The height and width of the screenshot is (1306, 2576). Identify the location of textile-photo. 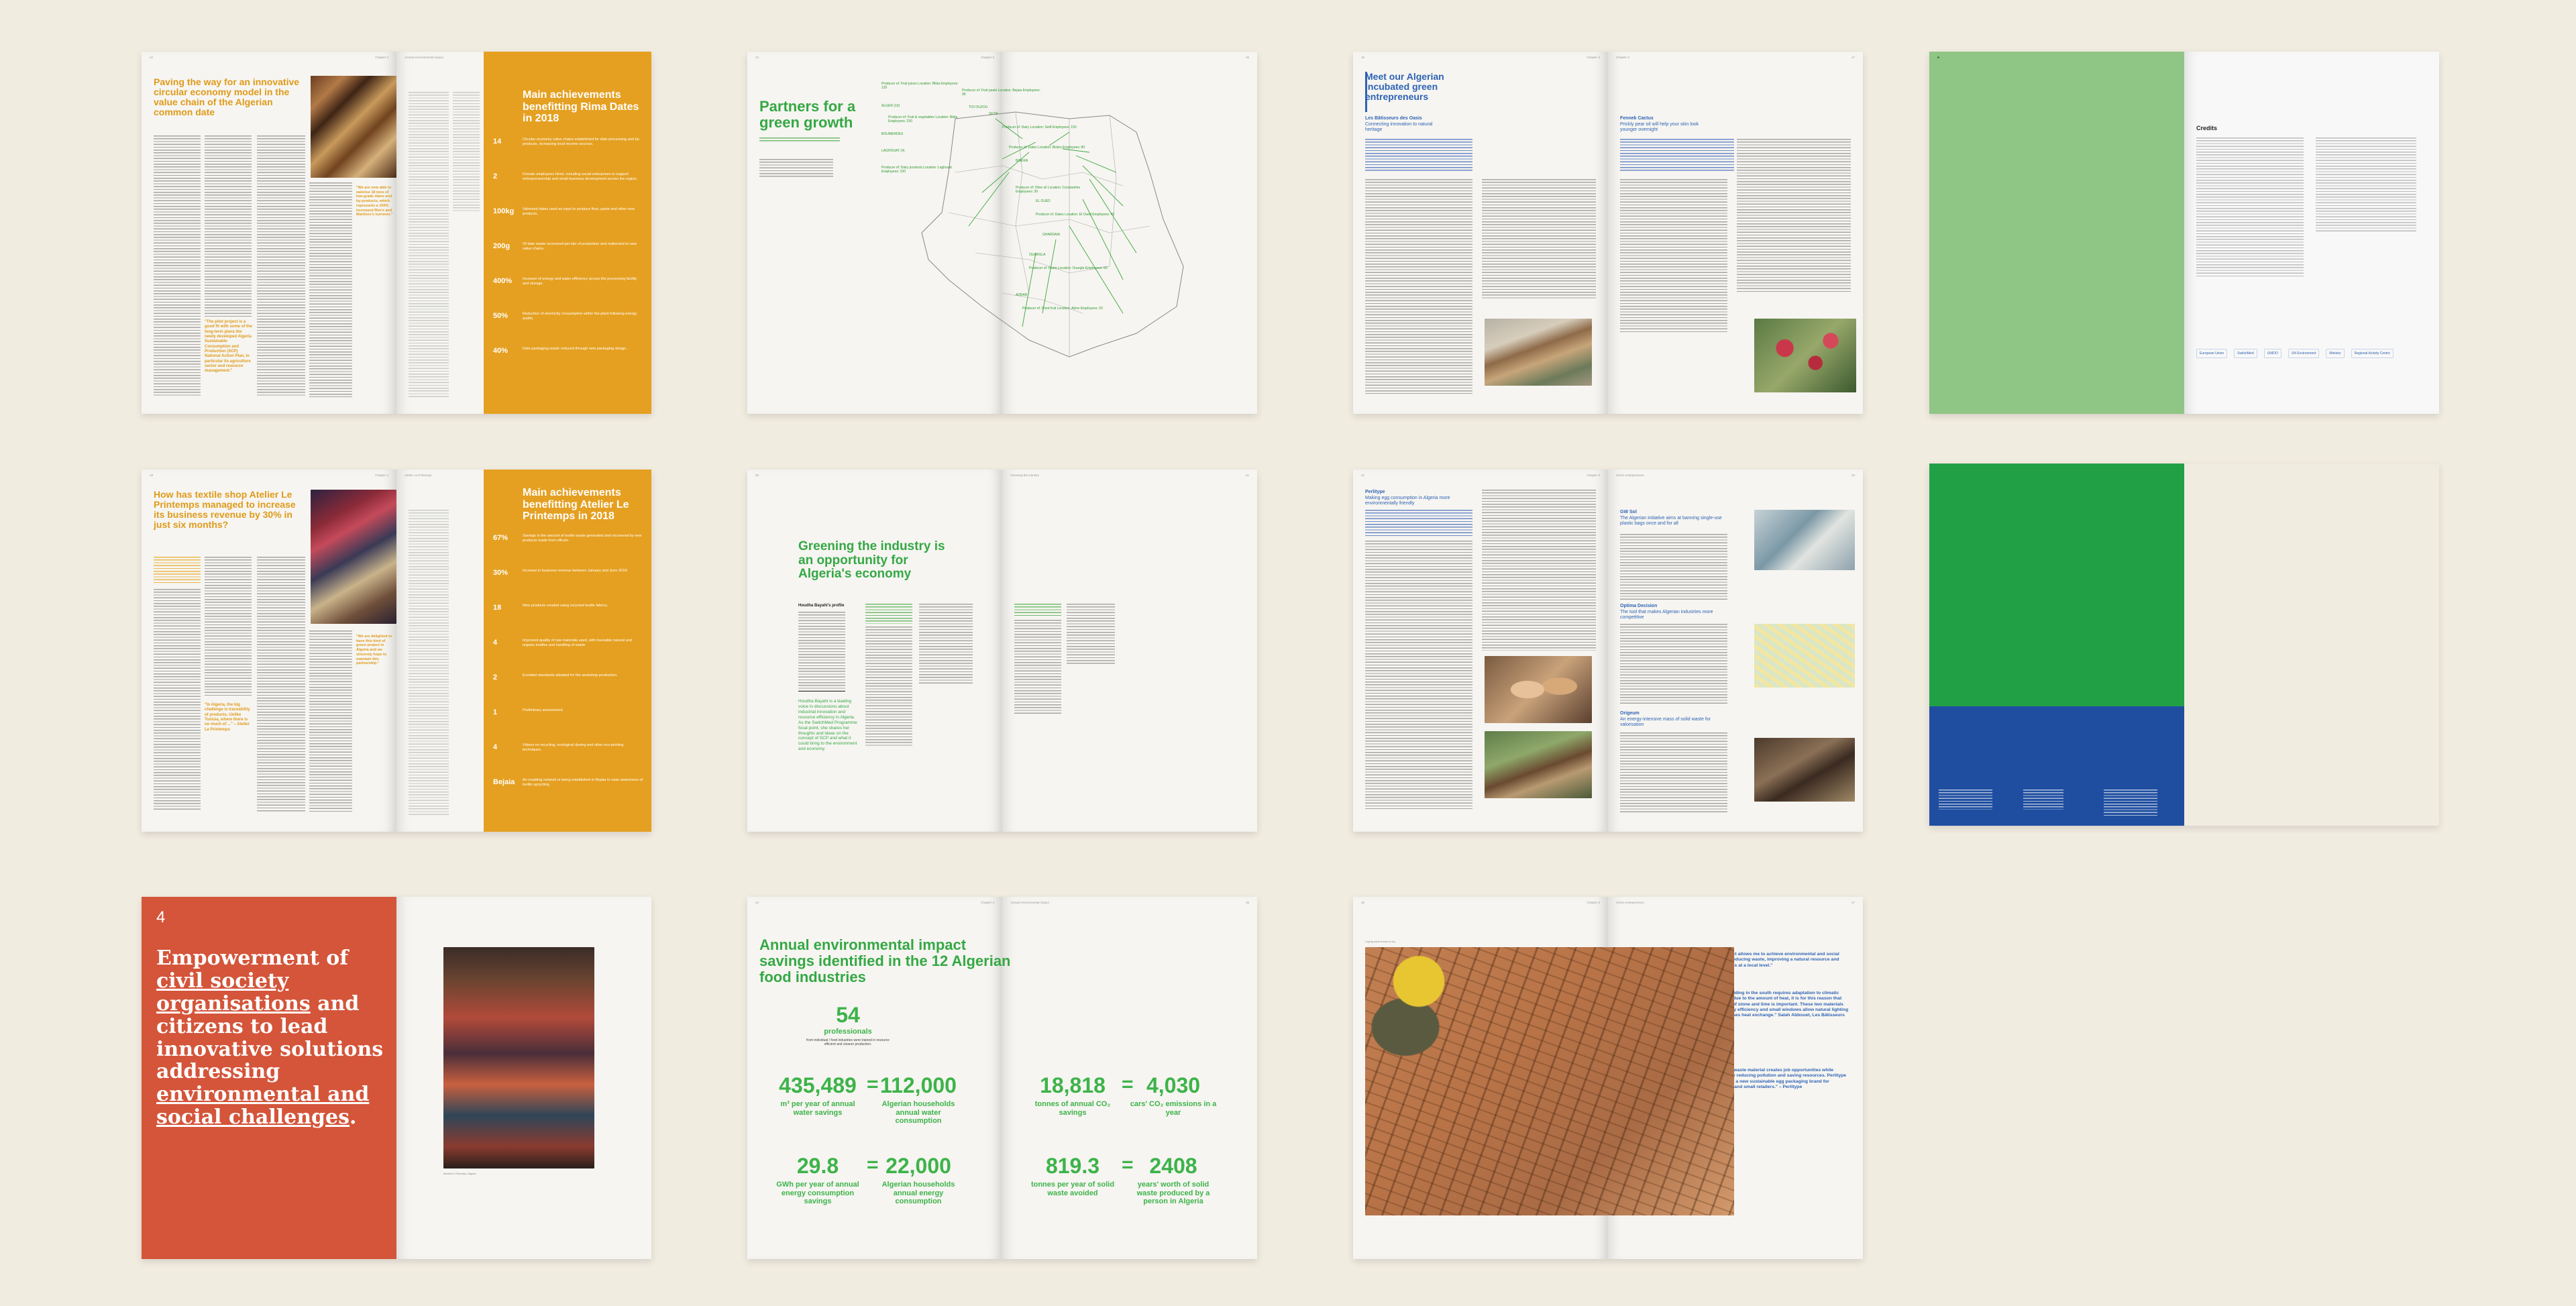
(353, 557).